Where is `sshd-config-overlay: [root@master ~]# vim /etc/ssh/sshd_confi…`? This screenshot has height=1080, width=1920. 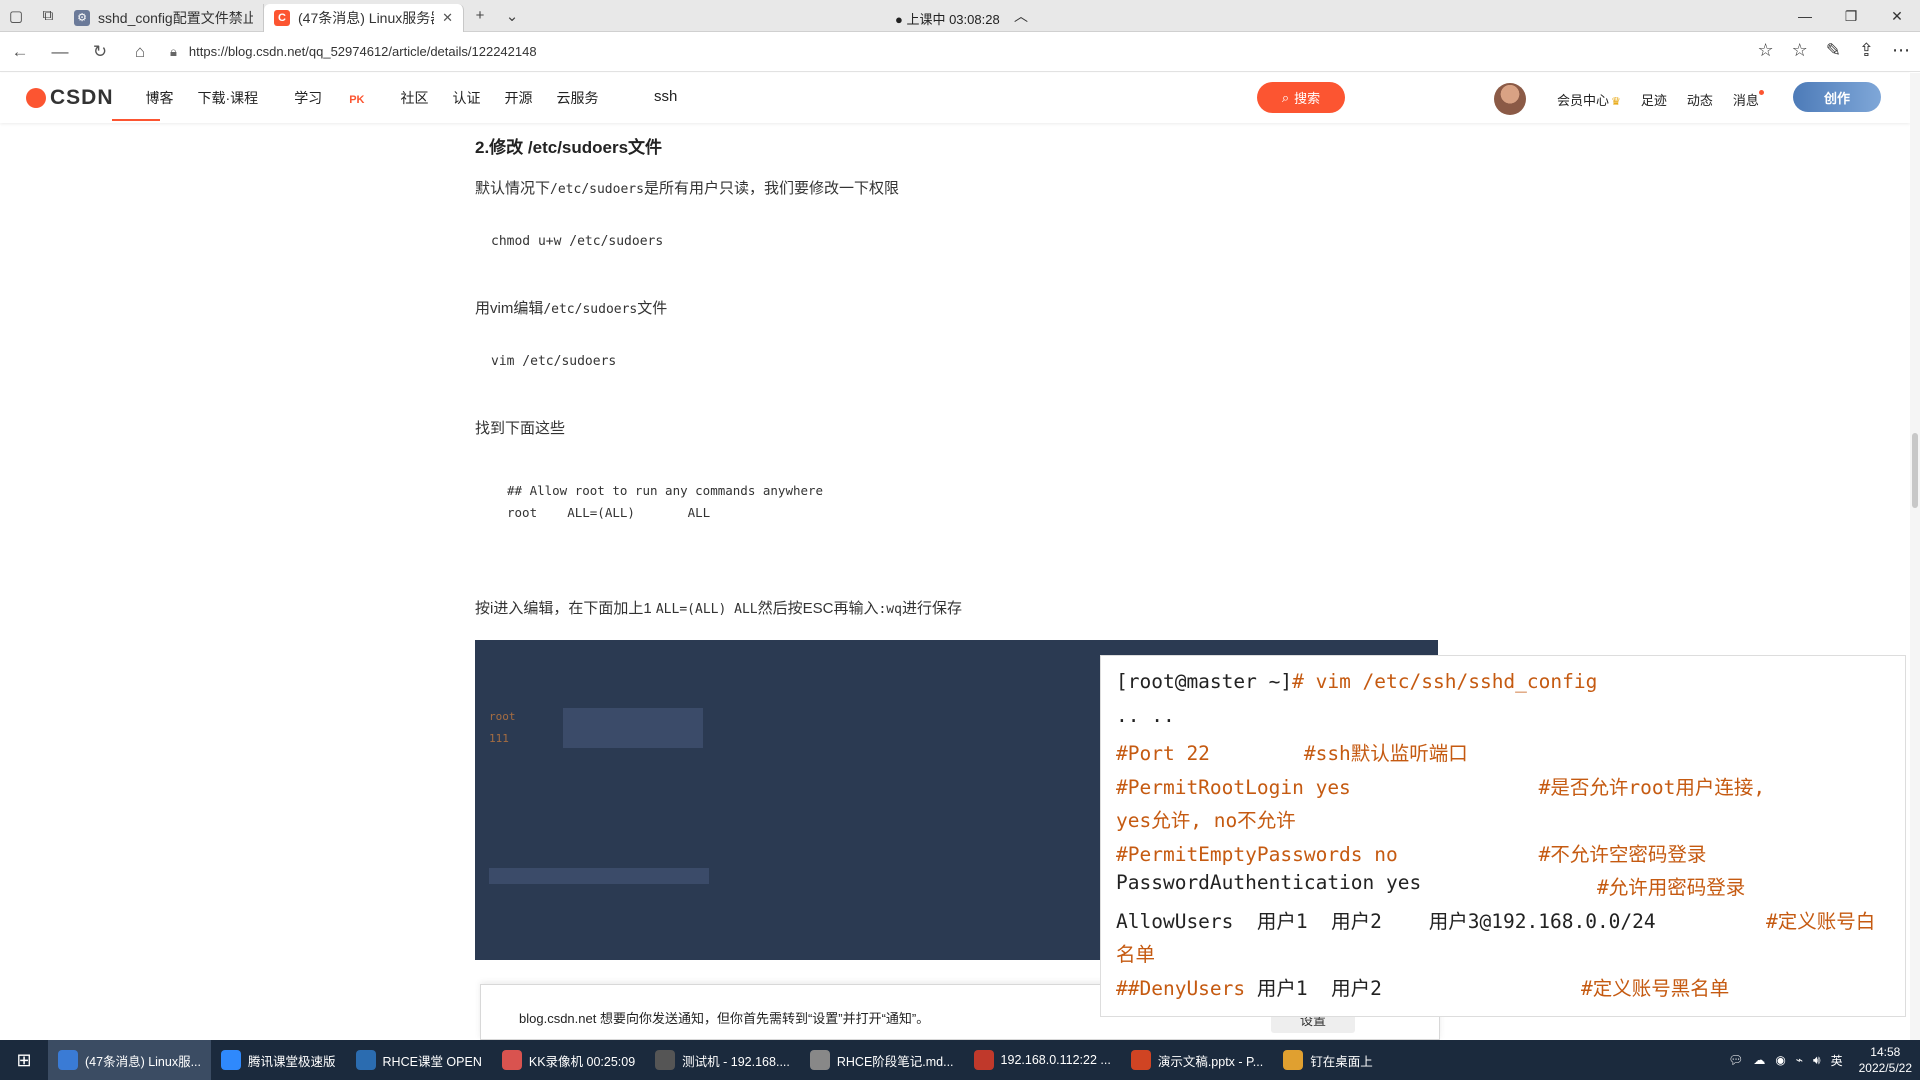
sshd-config-overlay: [root@master ~]# vim /etc/ssh/sshd_confi… is located at coordinates (1503, 836).